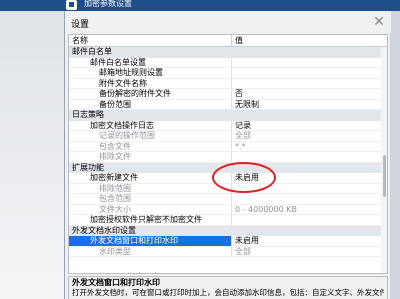 The width and height of the screenshot is (400, 299). I want to click on category-row: 邮件白名单, so click(228, 52).